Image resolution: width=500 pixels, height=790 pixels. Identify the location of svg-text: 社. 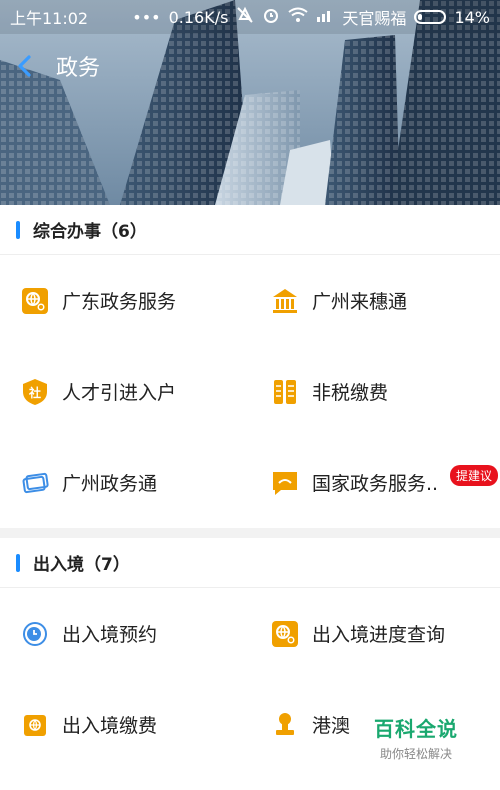
(34, 392).